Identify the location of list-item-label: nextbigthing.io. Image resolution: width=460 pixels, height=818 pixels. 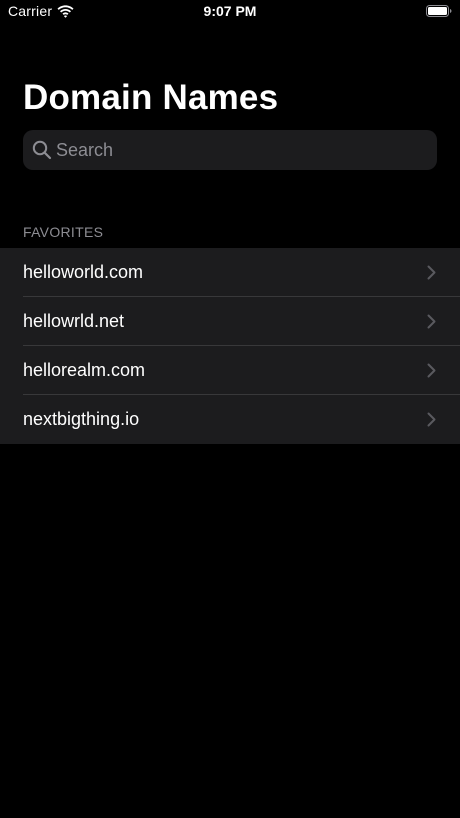
(81, 419).